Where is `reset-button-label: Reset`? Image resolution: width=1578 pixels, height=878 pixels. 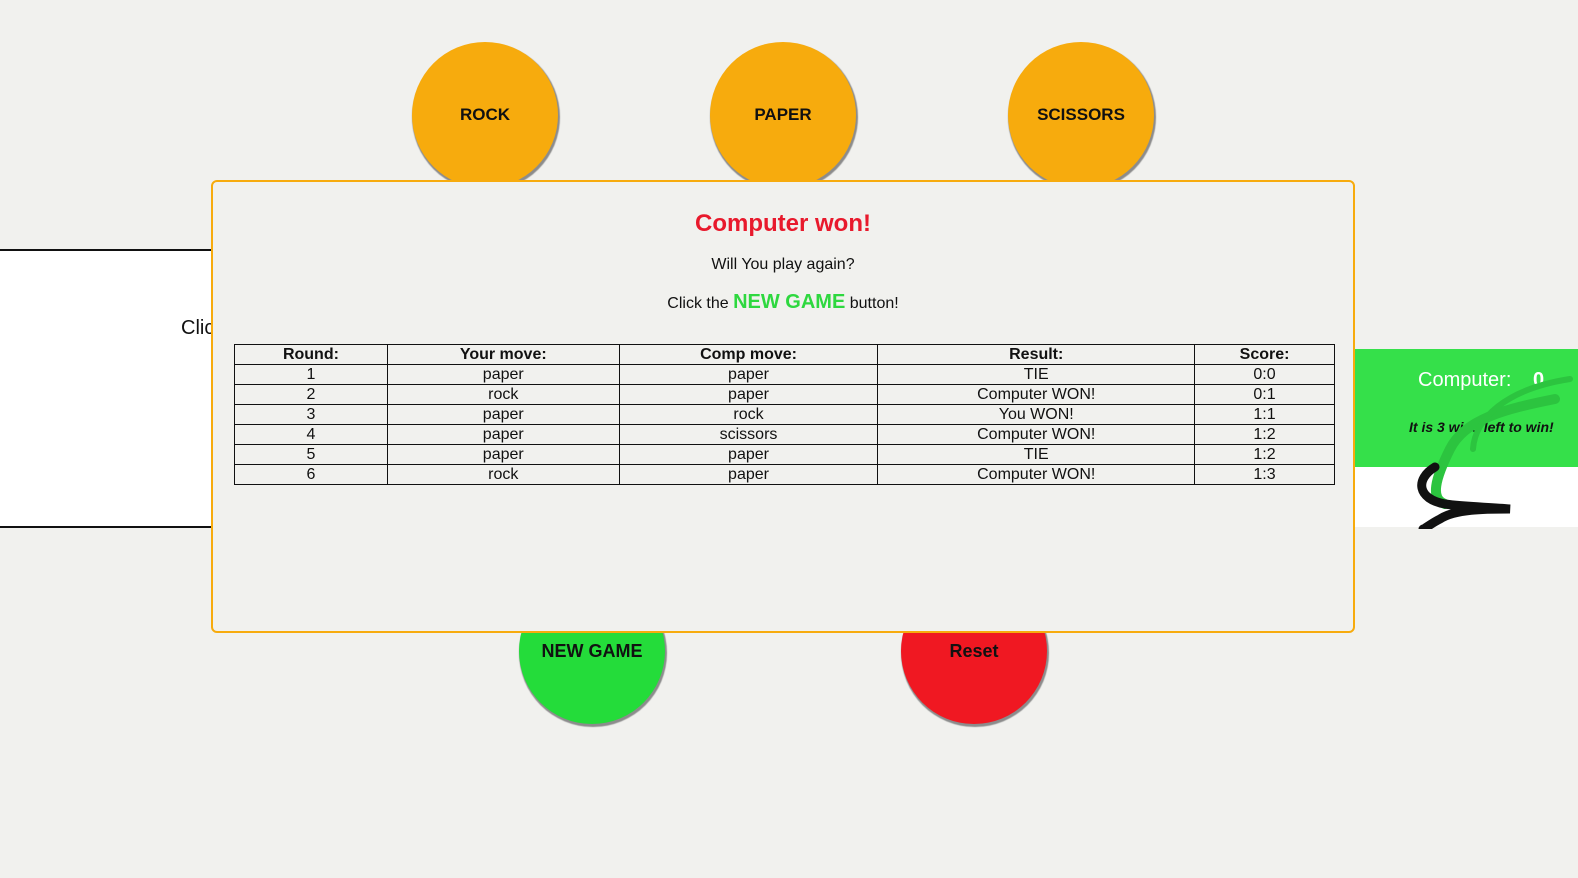
reset-button-label: Reset is located at coordinates (974, 651).